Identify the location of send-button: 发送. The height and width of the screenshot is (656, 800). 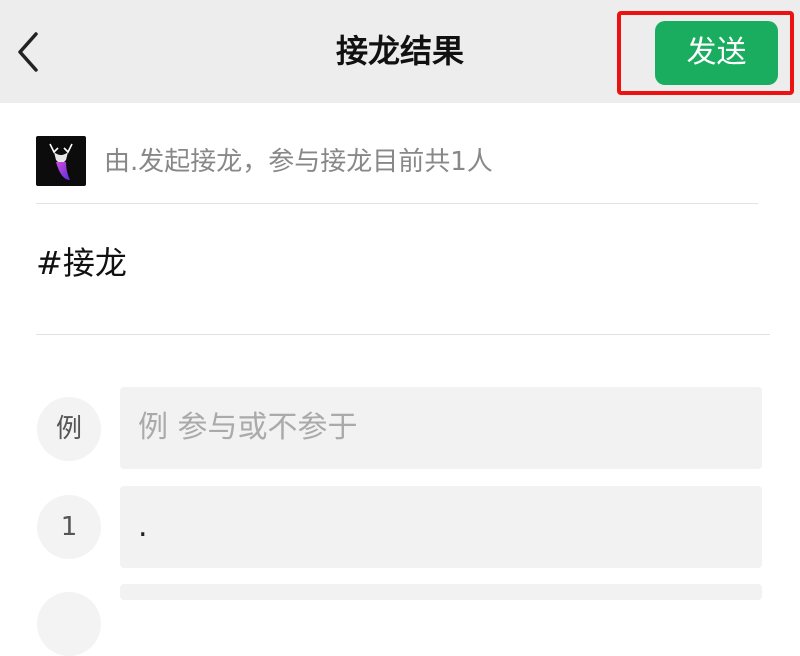
(716, 53).